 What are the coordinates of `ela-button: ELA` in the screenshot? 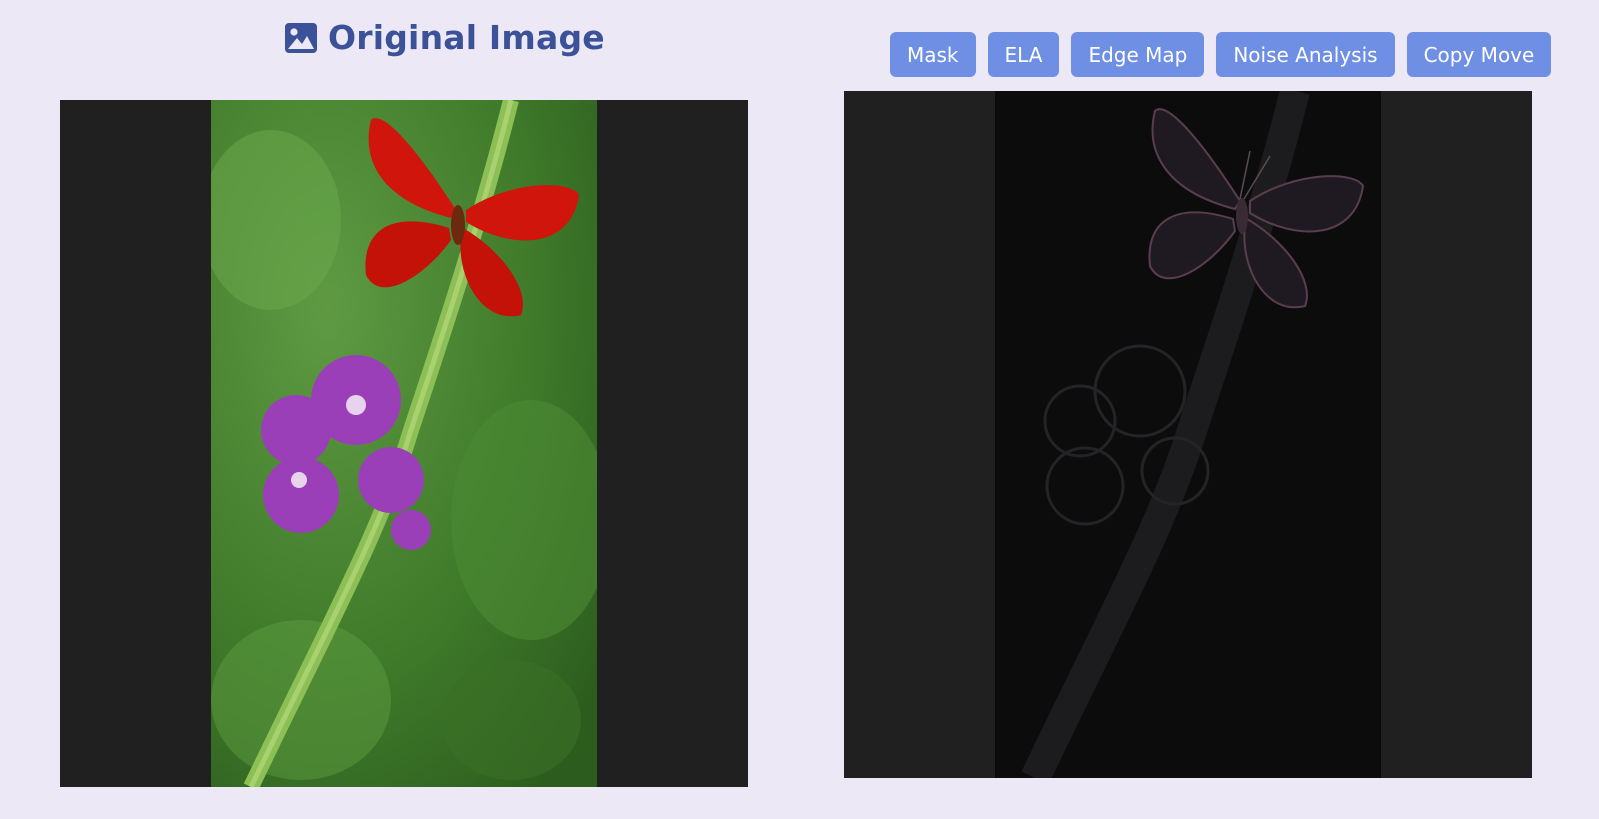 It's located at (1023, 54).